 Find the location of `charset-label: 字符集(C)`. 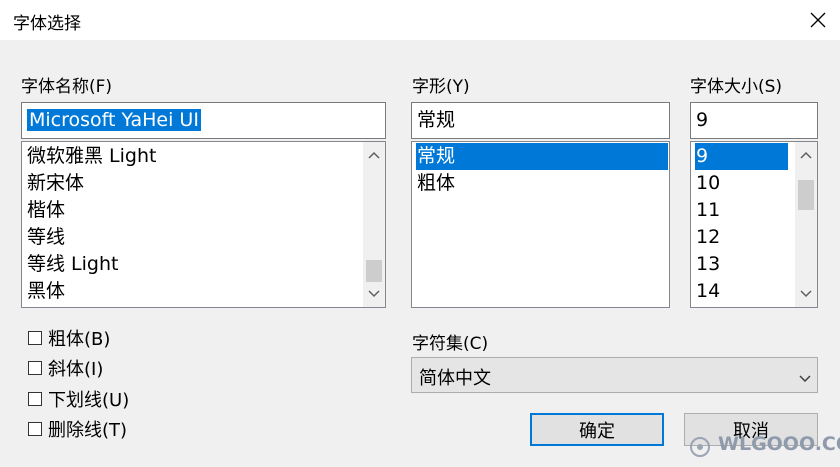

charset-label: 字符集(C) is located at coordinates (450, 344).